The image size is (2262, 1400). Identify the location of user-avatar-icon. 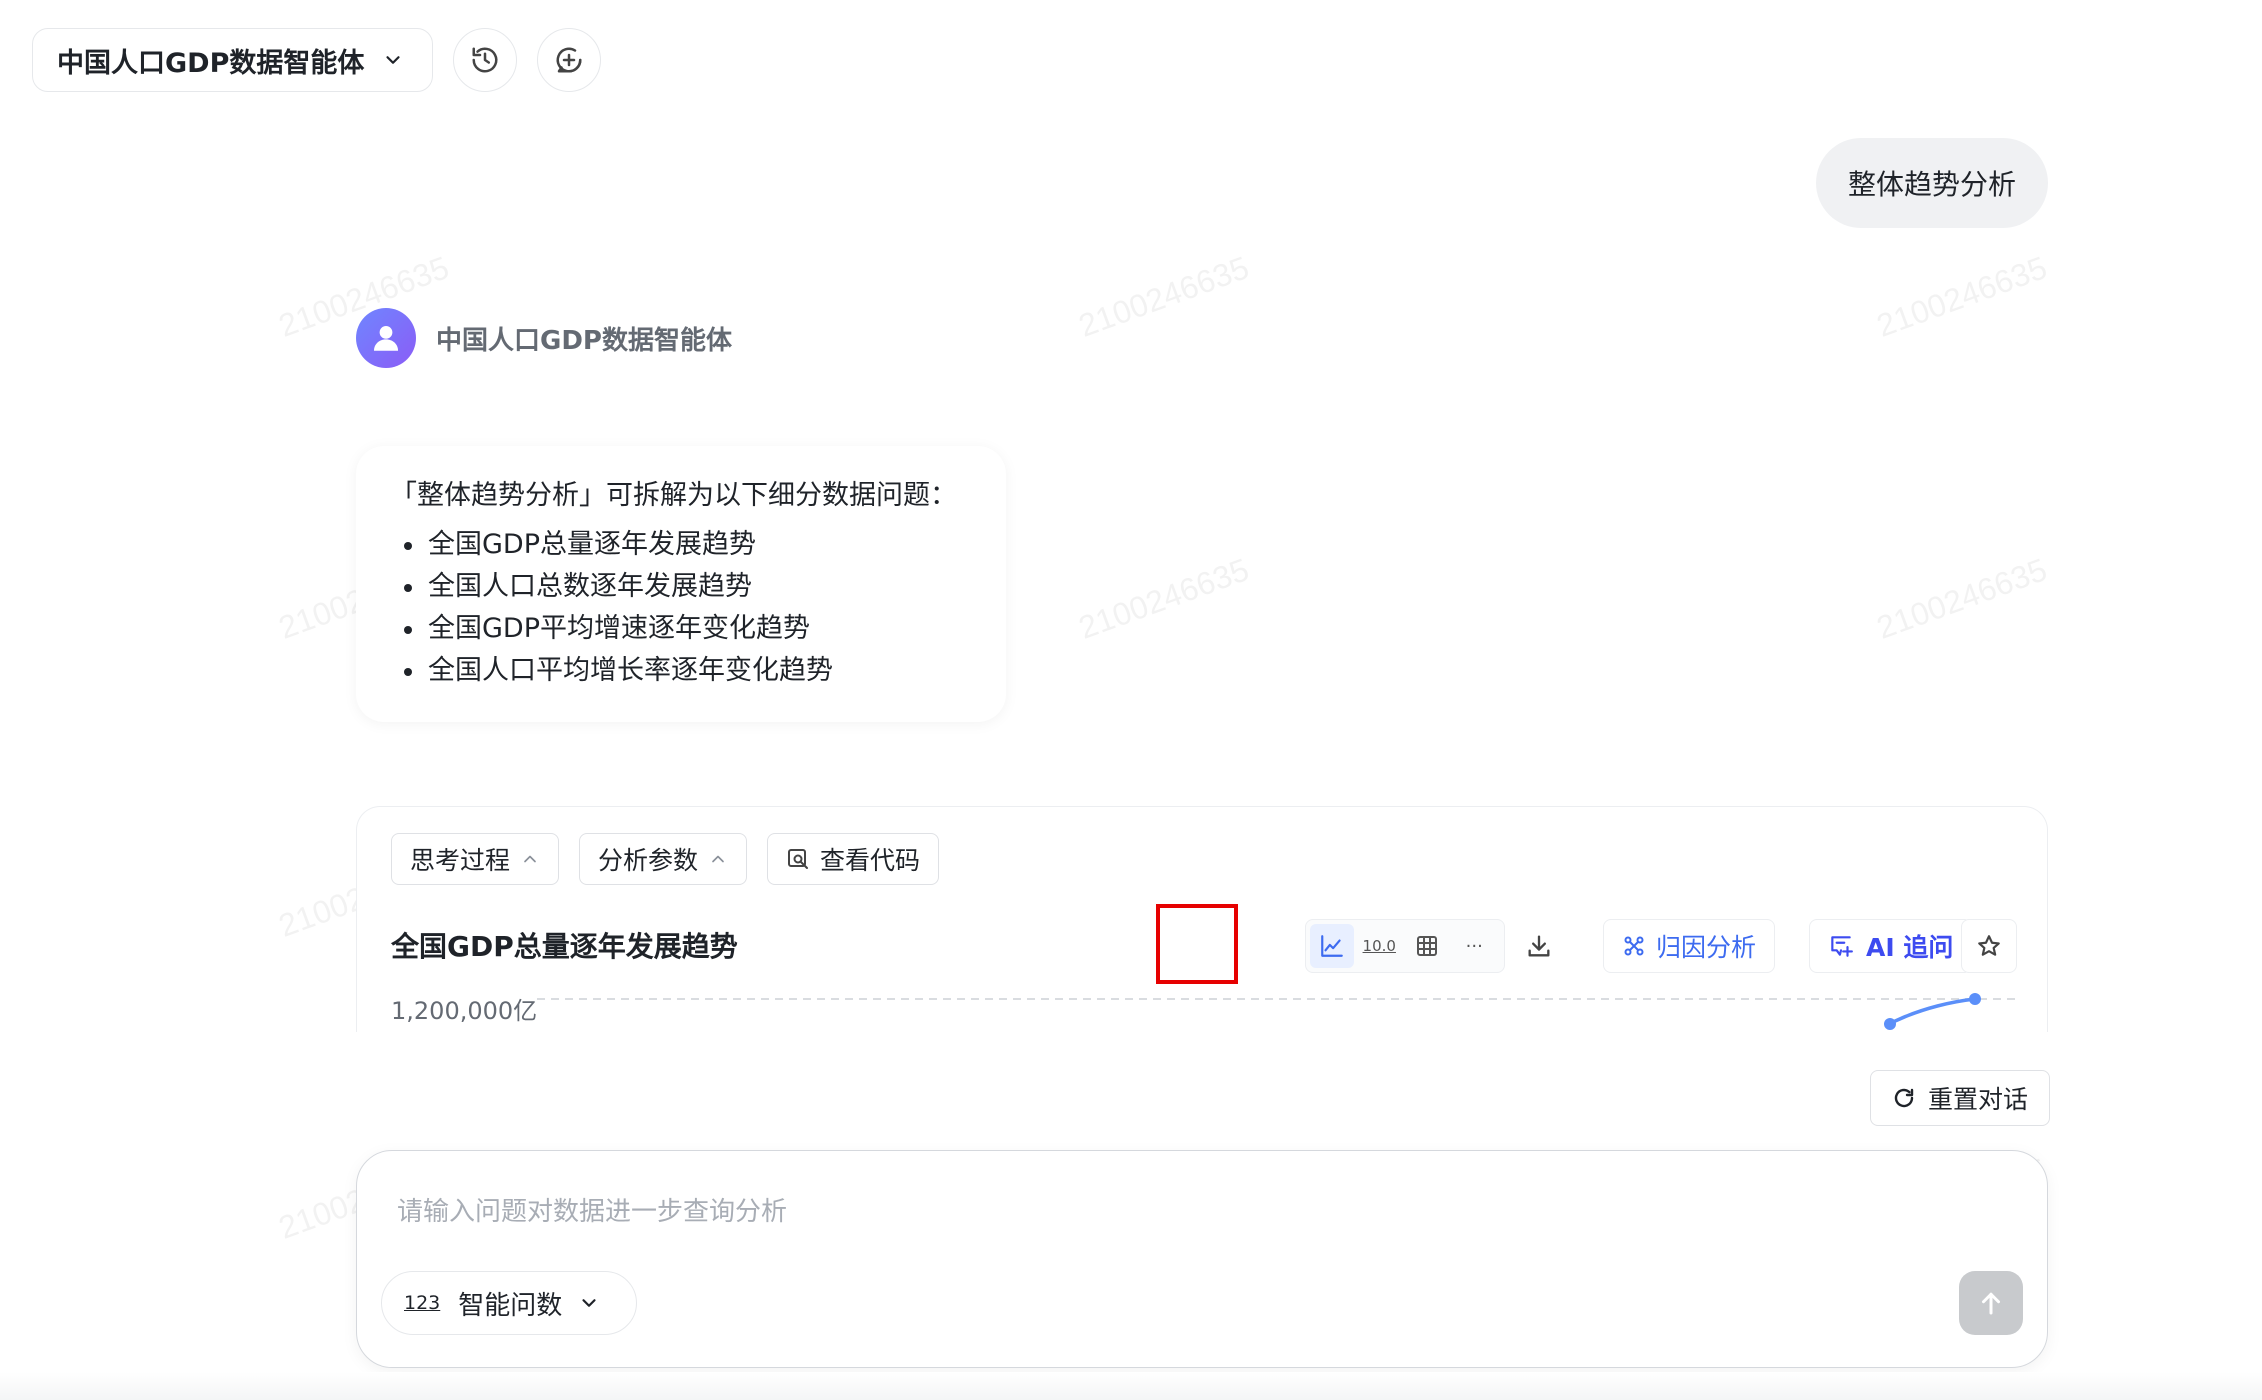
(386, 338).